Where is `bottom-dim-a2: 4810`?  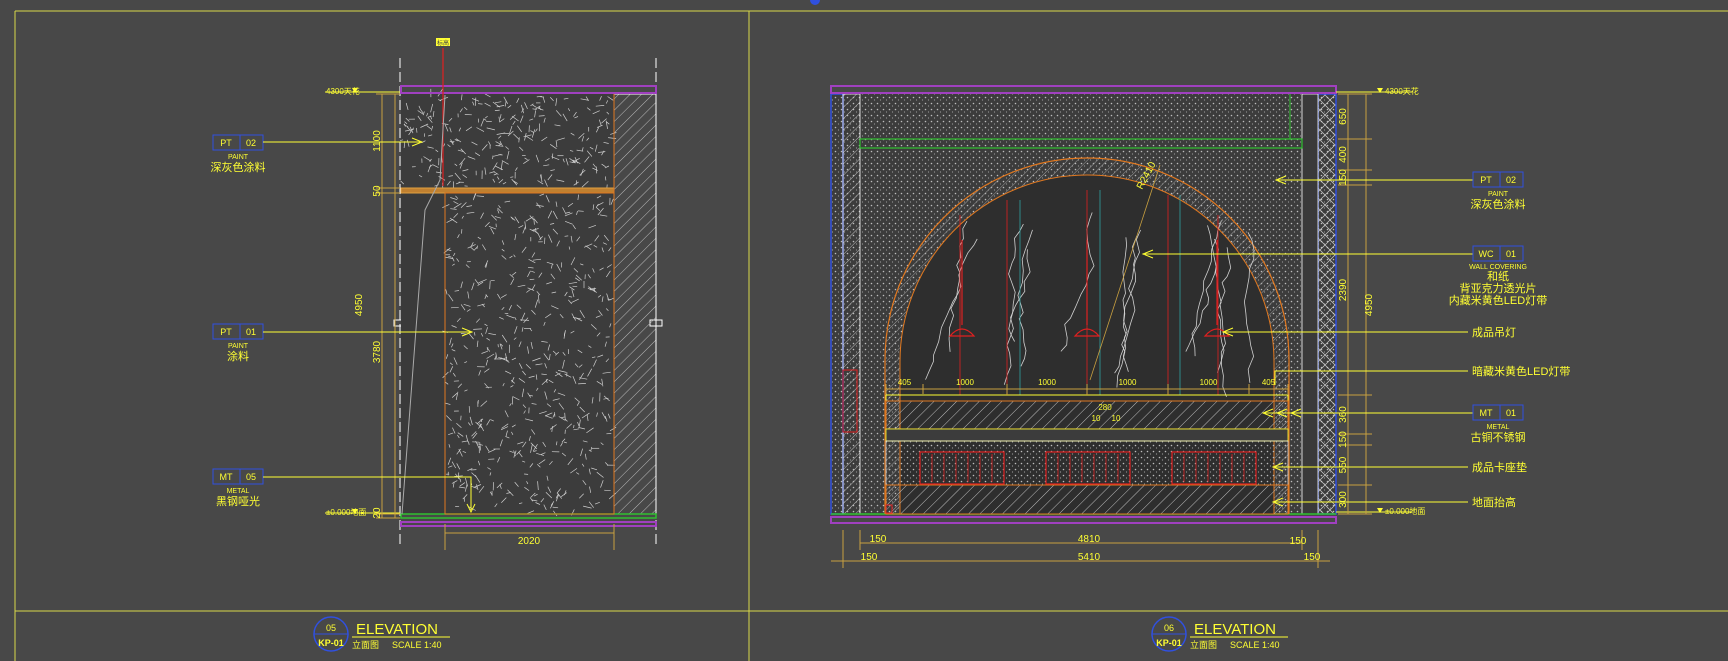 bottom-dim-a2: 4810 is located at coordinates (1089, 539).